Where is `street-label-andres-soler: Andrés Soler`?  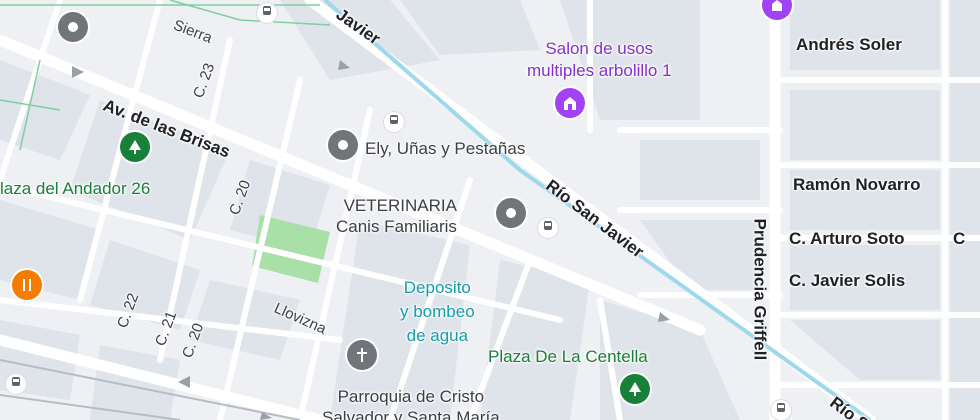 street-label-andres-soler: Andrés Soler is located at coordinates (849, 44).